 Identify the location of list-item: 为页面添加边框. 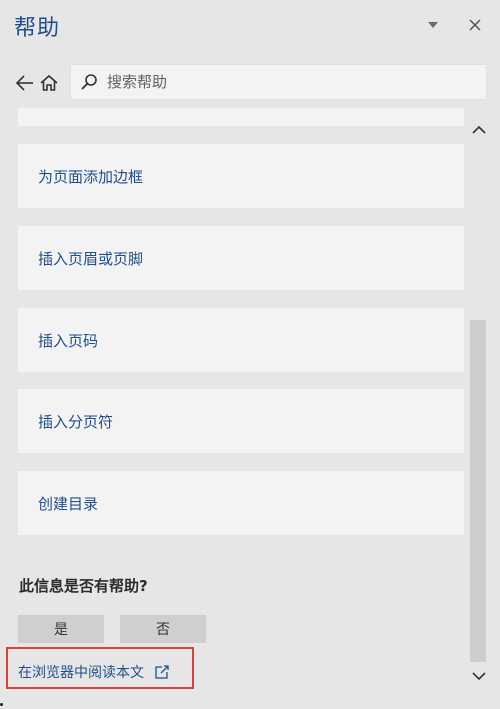
(241, 176).